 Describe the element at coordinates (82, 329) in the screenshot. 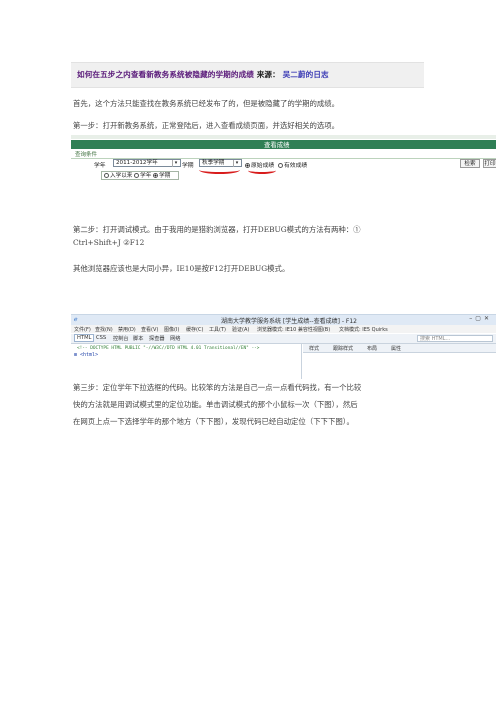

I see `menu-file: 文件(F)` at that location.